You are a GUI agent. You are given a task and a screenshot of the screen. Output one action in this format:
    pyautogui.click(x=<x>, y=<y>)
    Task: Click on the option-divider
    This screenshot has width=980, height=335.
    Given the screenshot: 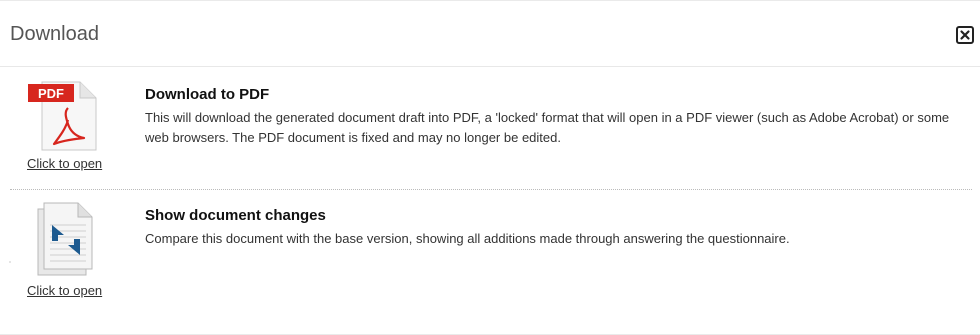 What is the action you would take?
    pyautogui.click(x=491, y=189)
    